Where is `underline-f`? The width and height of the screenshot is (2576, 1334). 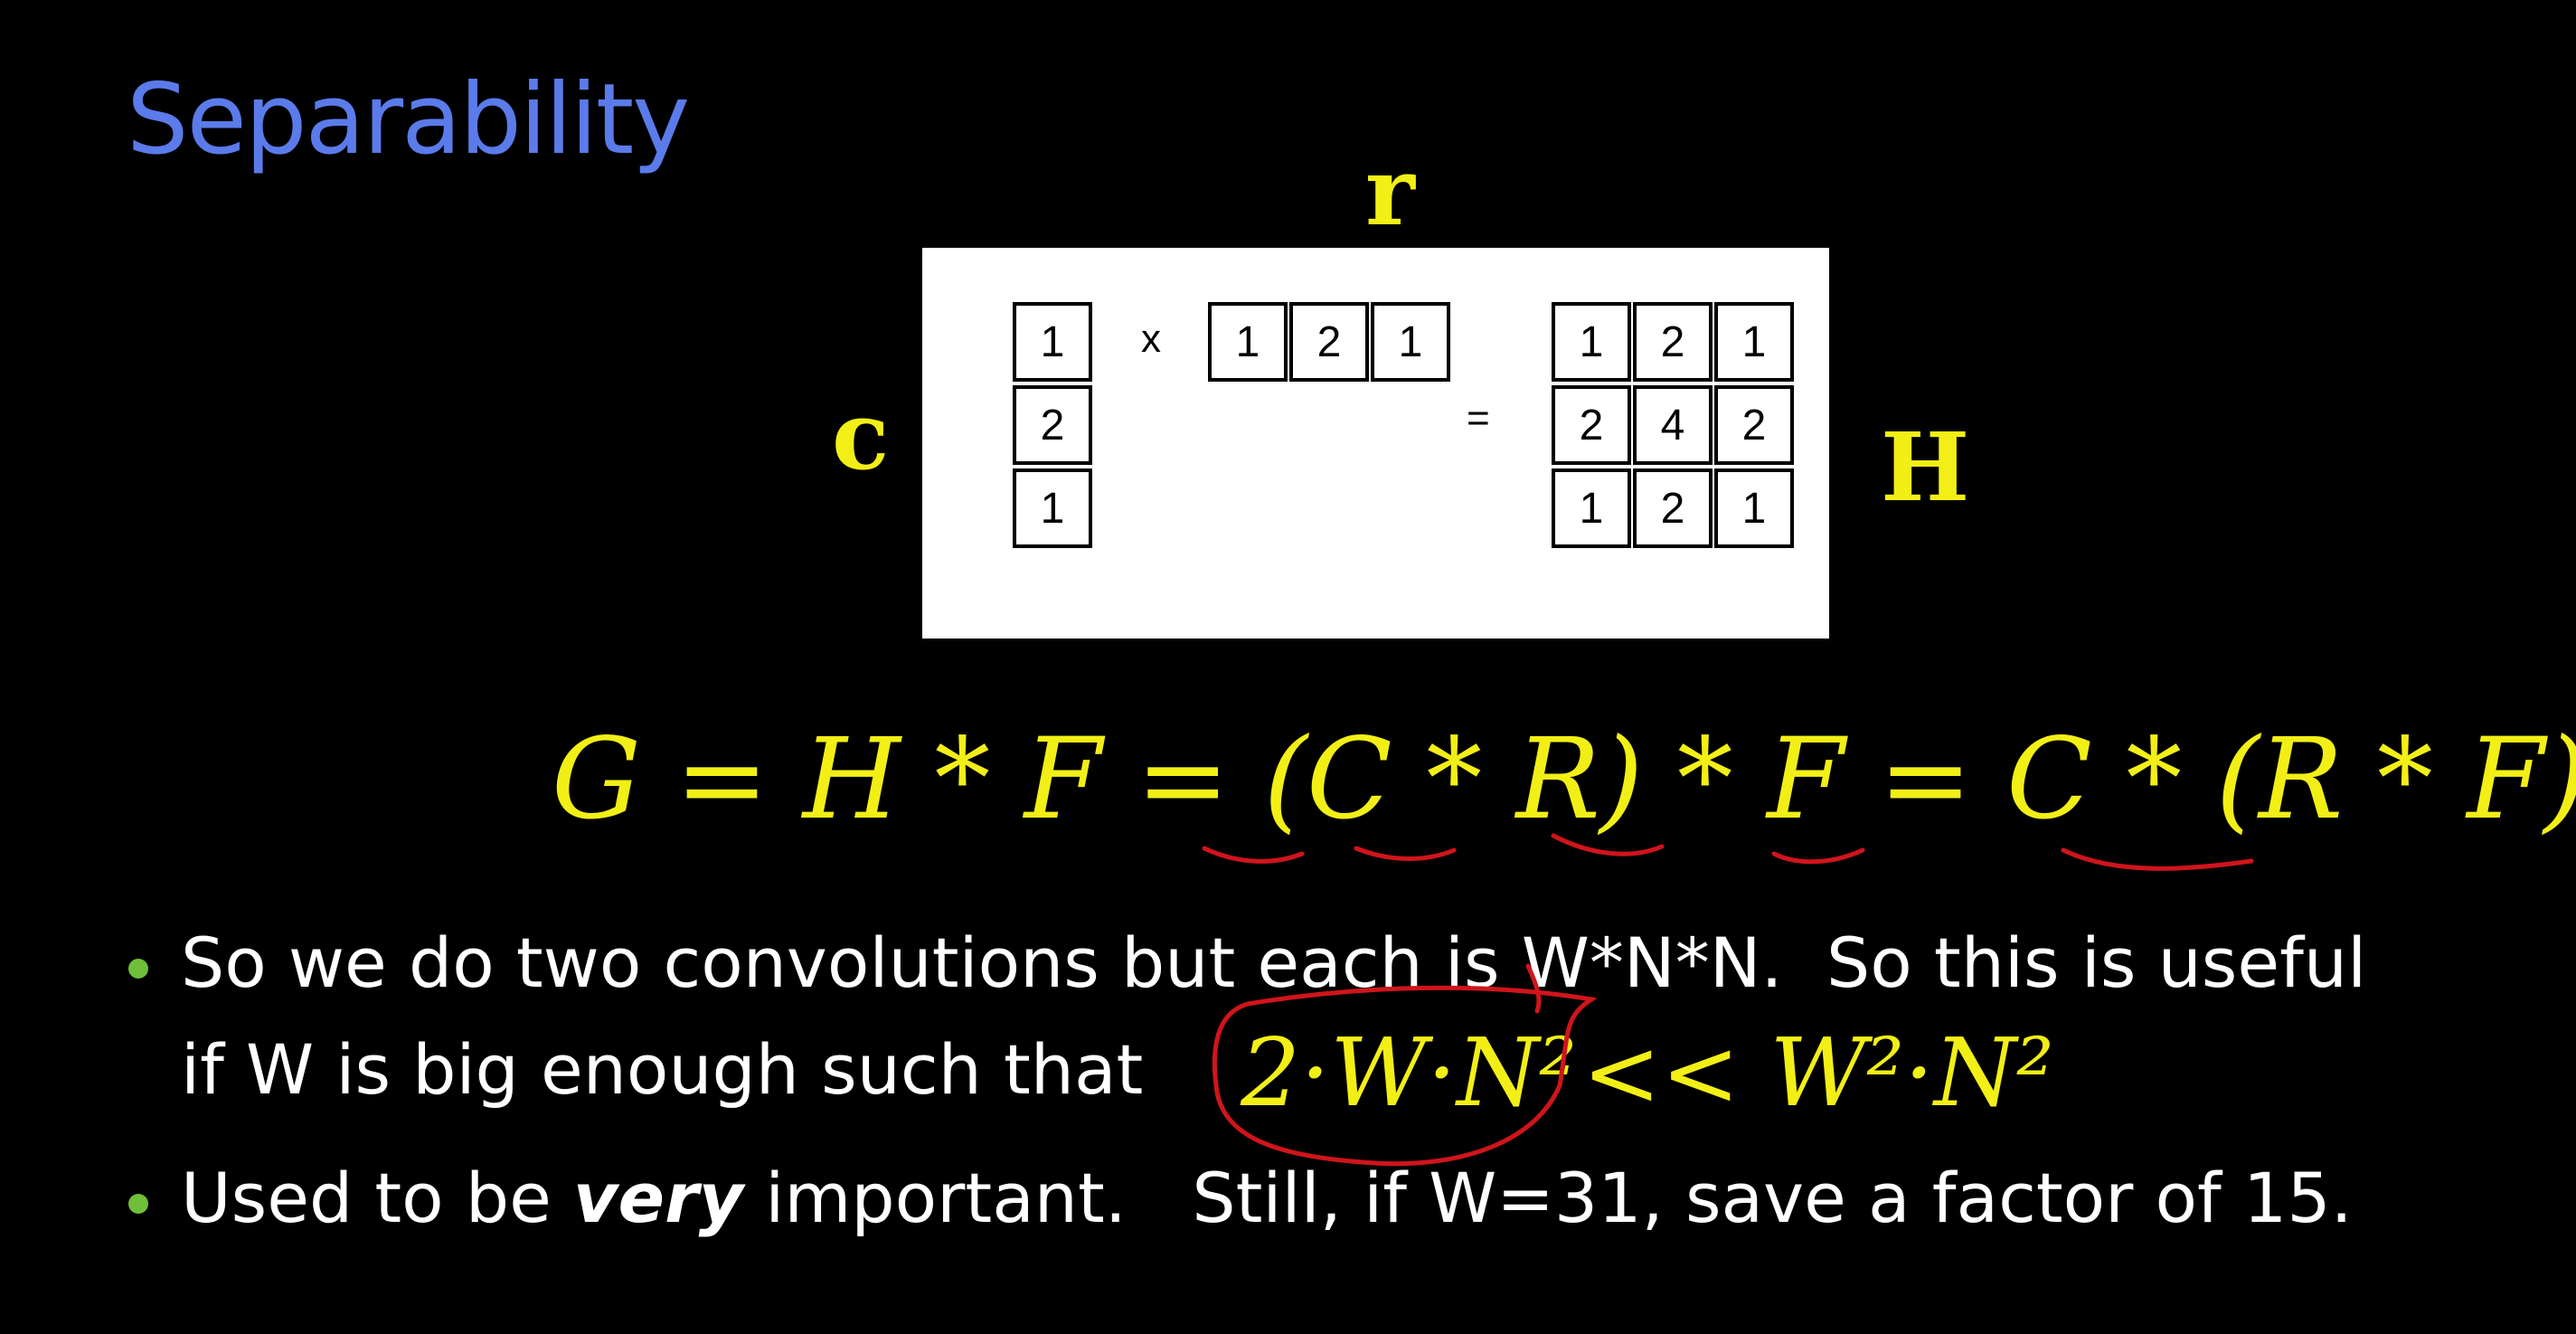 underline-f is located at coordinates (1608, 844).